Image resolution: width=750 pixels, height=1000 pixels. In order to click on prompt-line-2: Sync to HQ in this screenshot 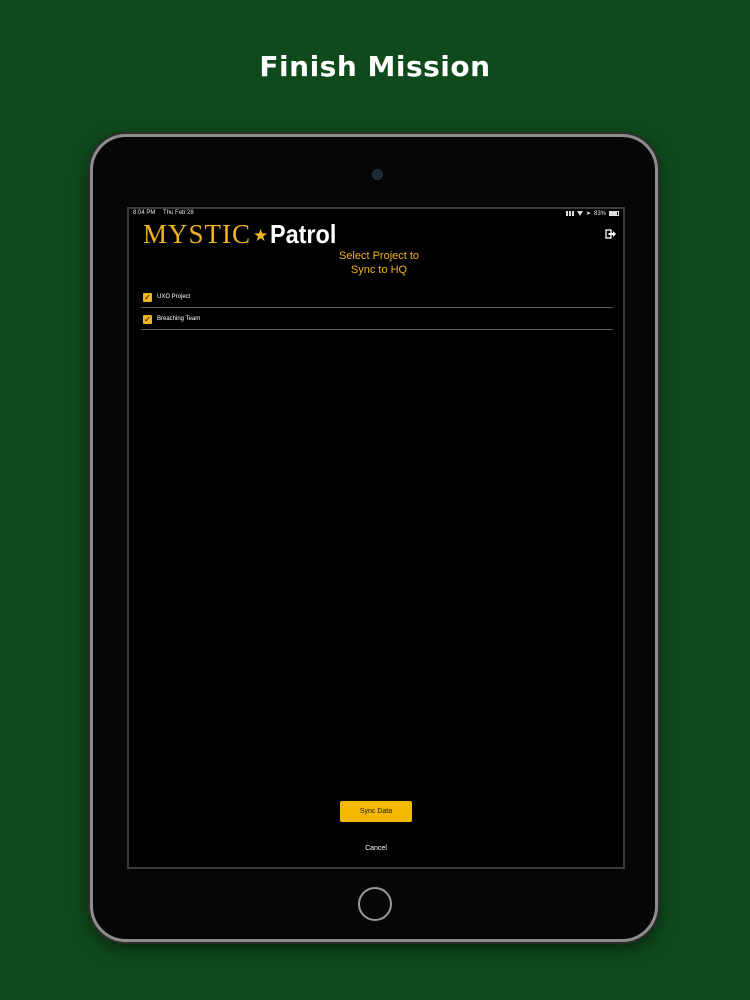, I will do `click(379, 270)`.